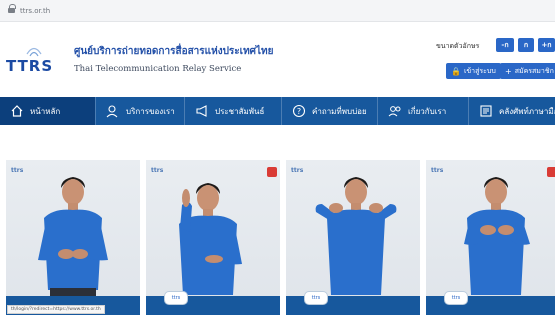 The image size is (555, 315). I want to click on nav-label: ประชาสัมพันธ์, so click(240, 111).